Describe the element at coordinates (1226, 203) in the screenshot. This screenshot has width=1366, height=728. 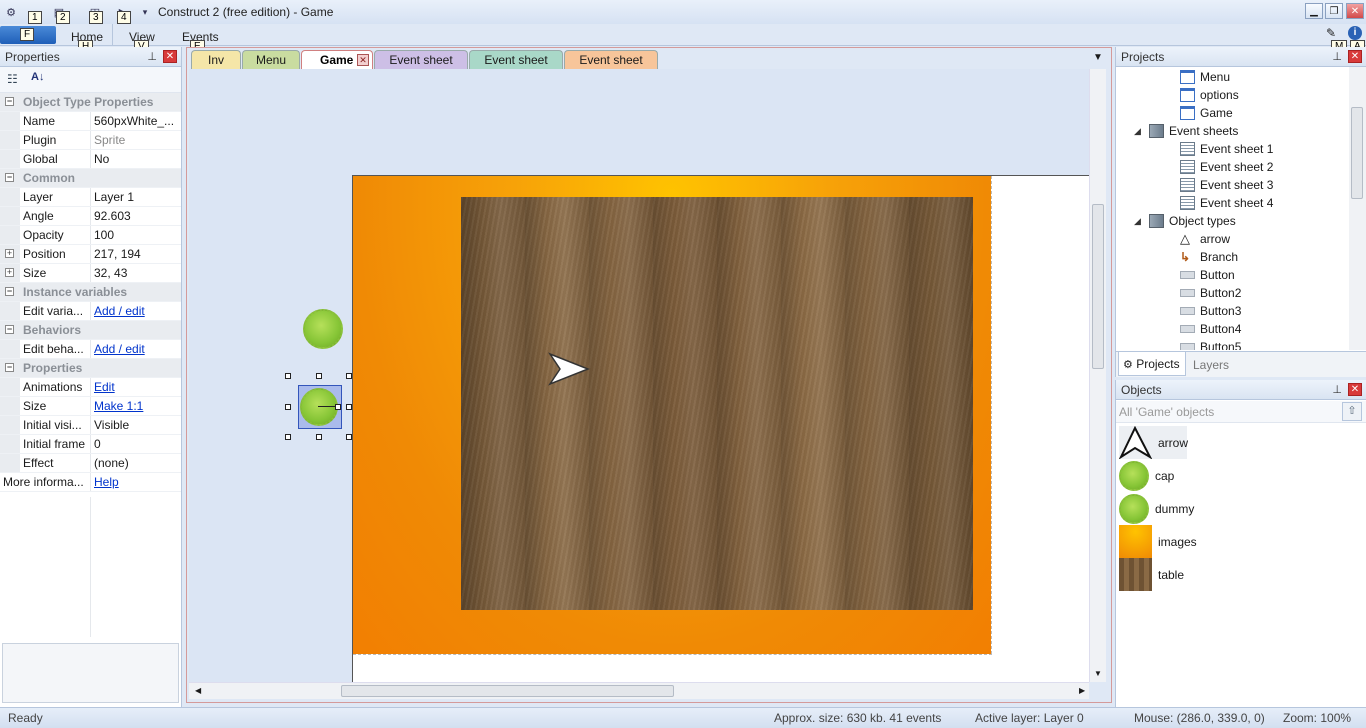
I see `tree-item-event-sheet-4: Event sheet 4` at that location.